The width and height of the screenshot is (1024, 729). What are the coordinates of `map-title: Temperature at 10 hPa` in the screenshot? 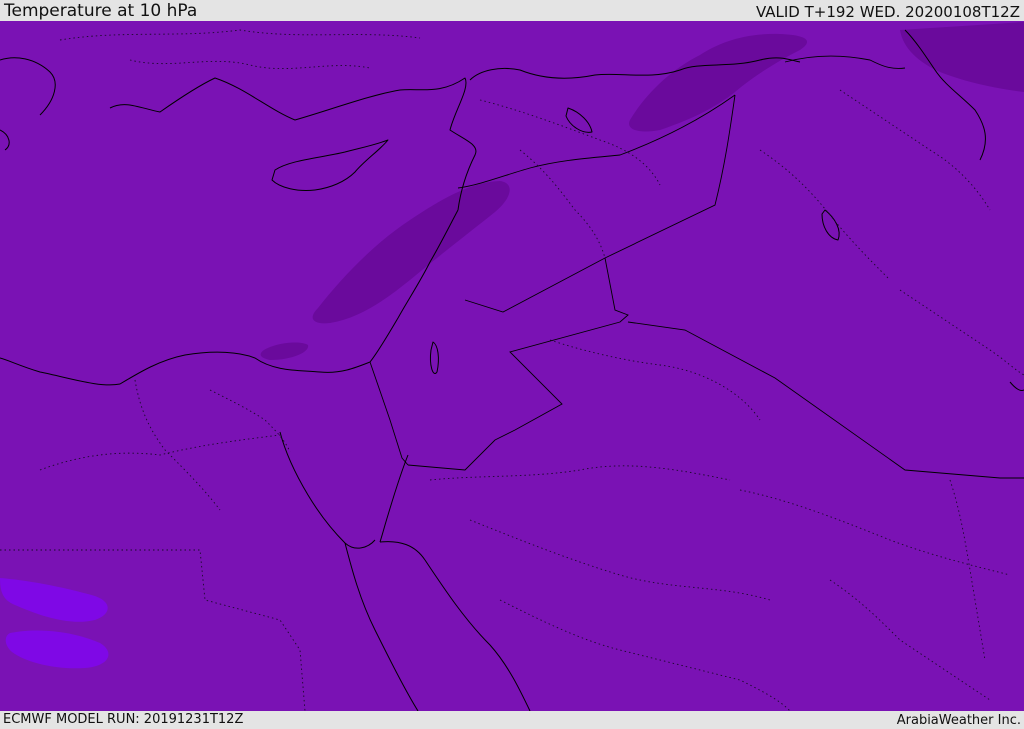 It's located at (101, 11).